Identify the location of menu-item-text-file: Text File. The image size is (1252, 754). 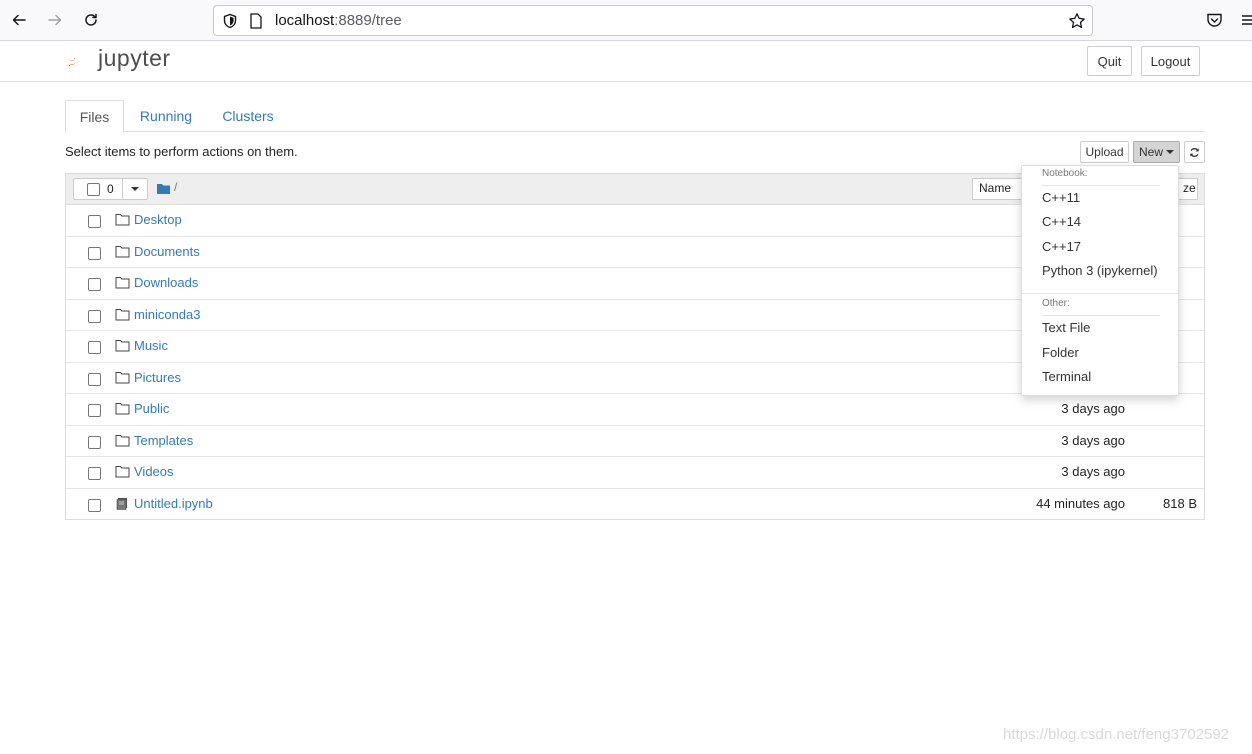
(1066, 327).